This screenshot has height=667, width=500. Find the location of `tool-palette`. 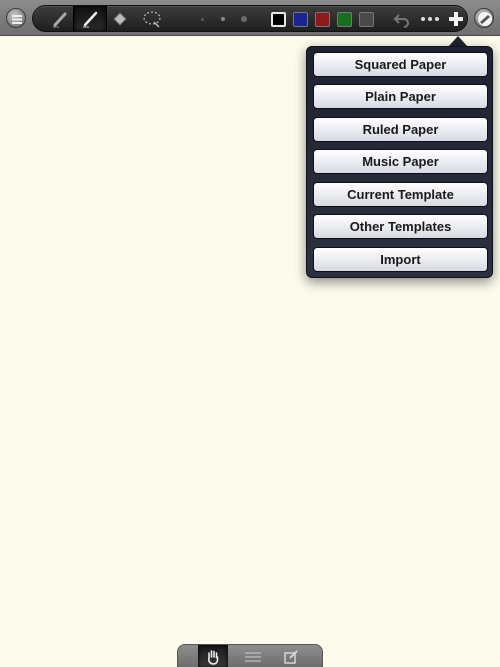

tool-palette is located at coordinates (250, 18).